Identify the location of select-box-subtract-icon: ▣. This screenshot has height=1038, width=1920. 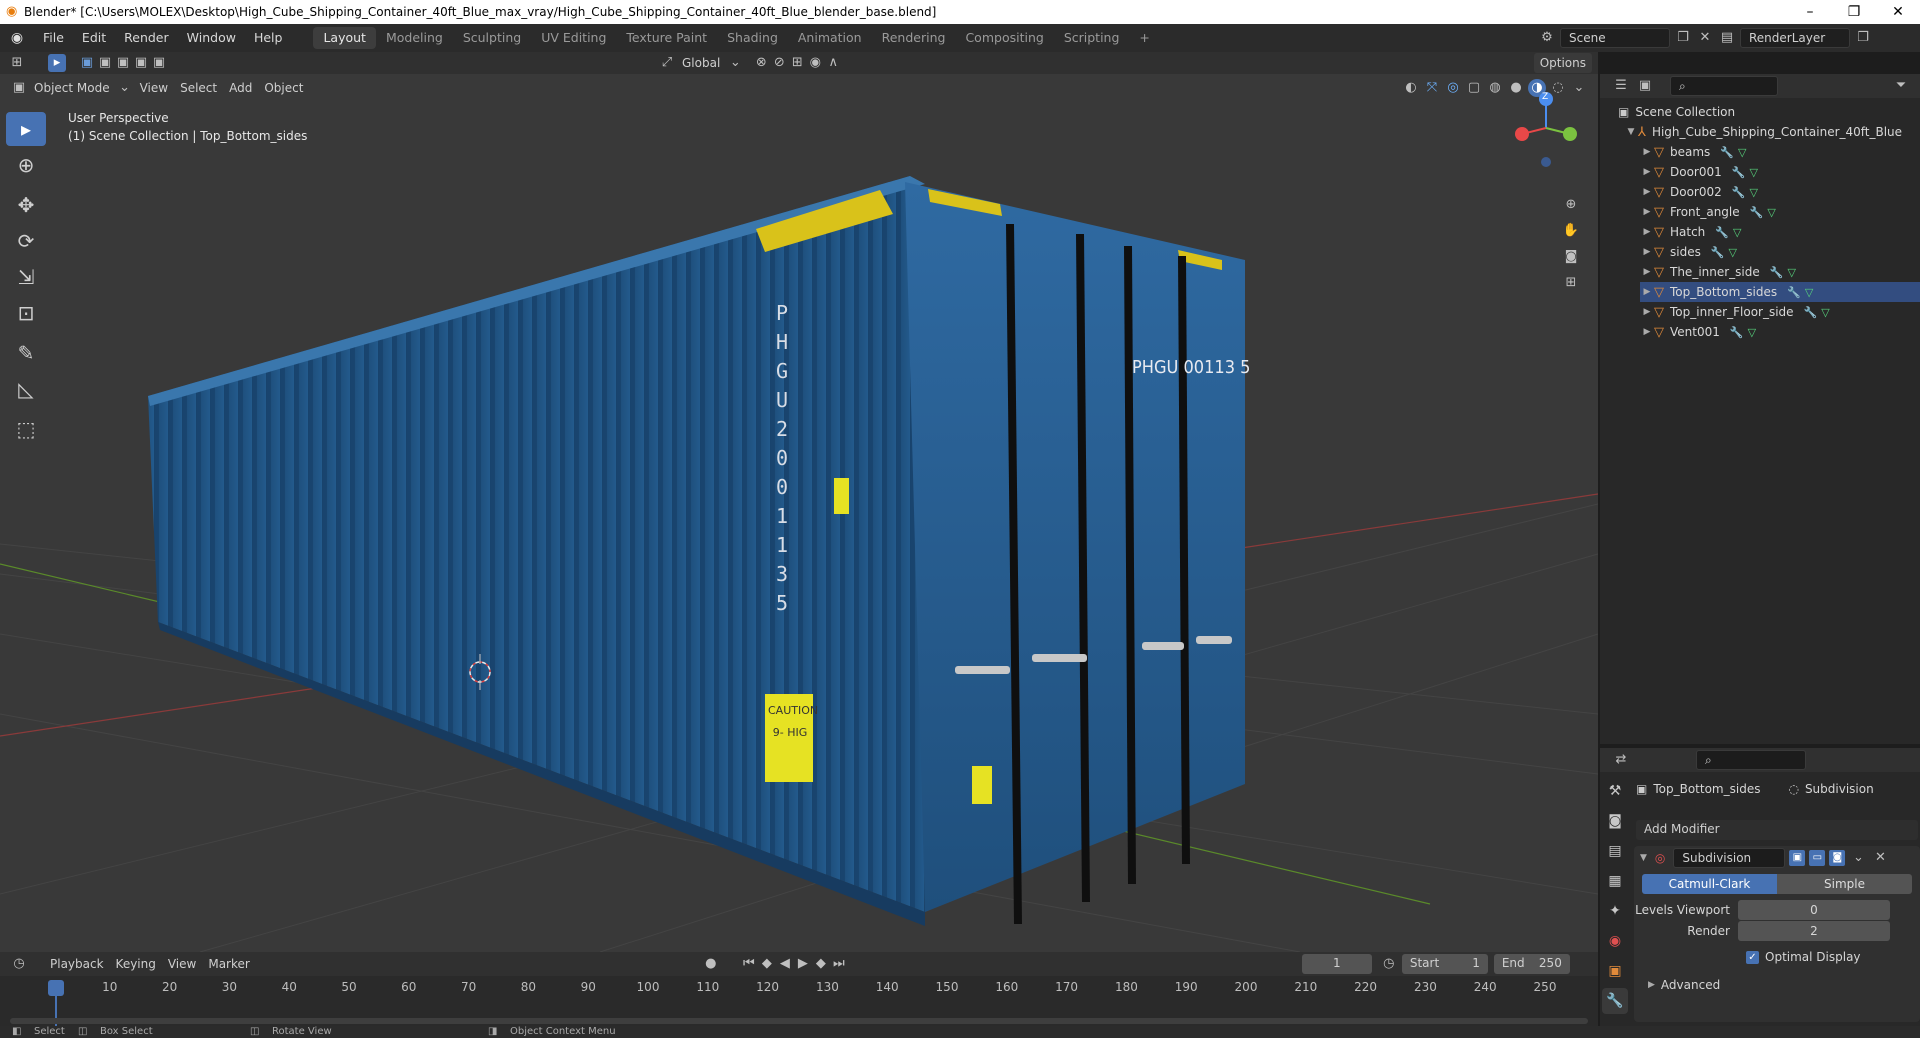
(123, 63).